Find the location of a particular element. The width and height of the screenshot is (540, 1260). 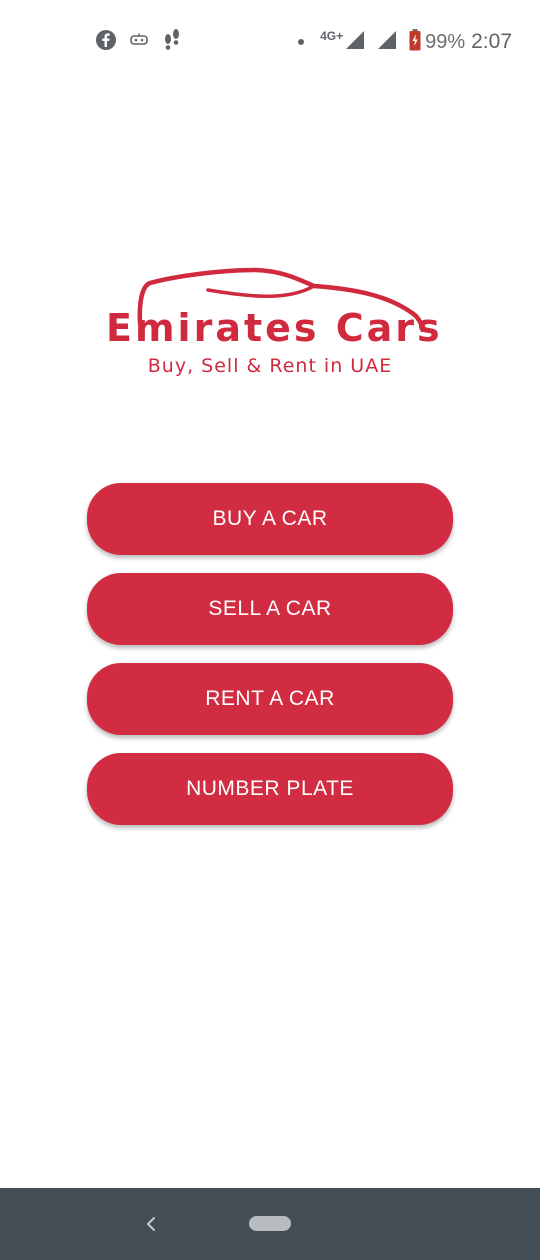

home-pill-icon is located at coordinates (270, 1223).